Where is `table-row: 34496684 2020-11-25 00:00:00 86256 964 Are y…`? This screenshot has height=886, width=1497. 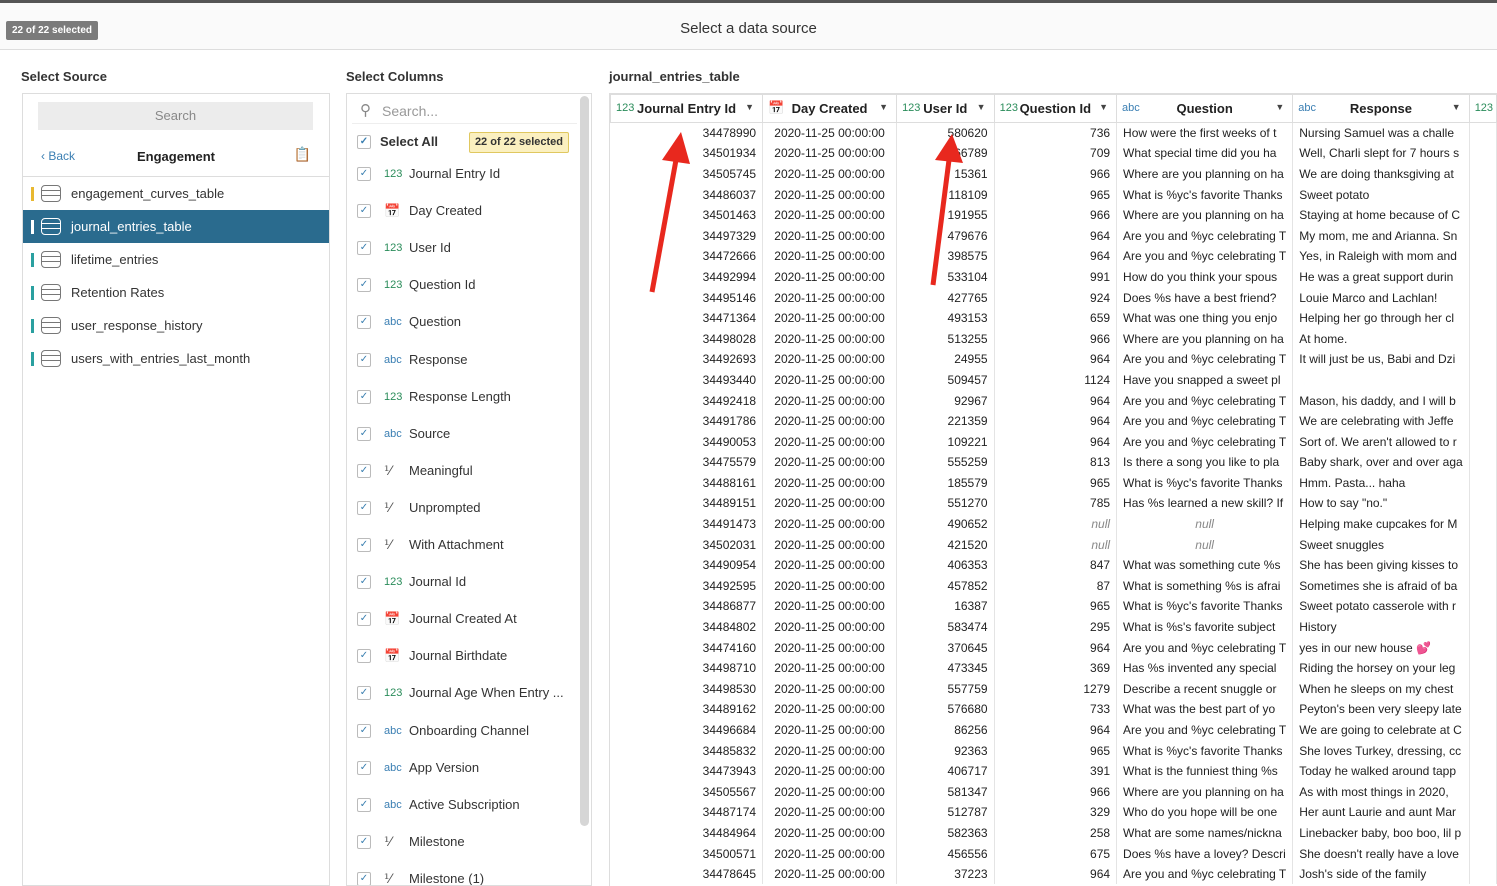
table-row: 34496684 2020-11-25 00:00:00 86256 964 Are y… is located at coordinates (1053, 730).